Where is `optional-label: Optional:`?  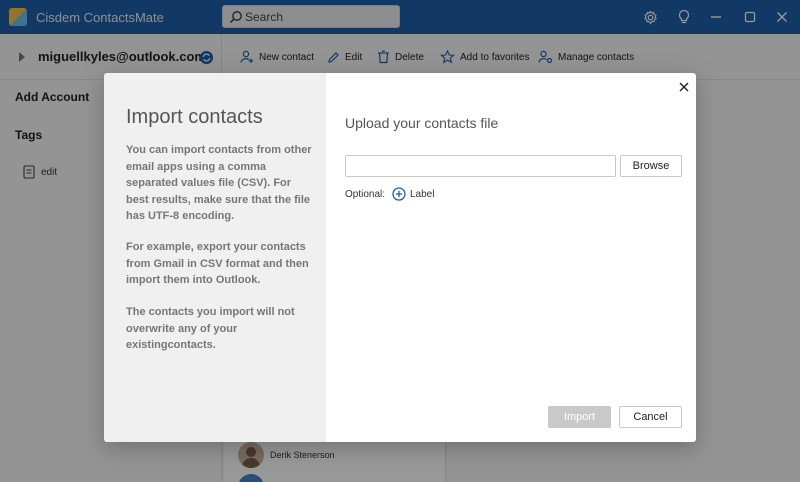 optional-label: Optional: is located at coordinates (365, 194).